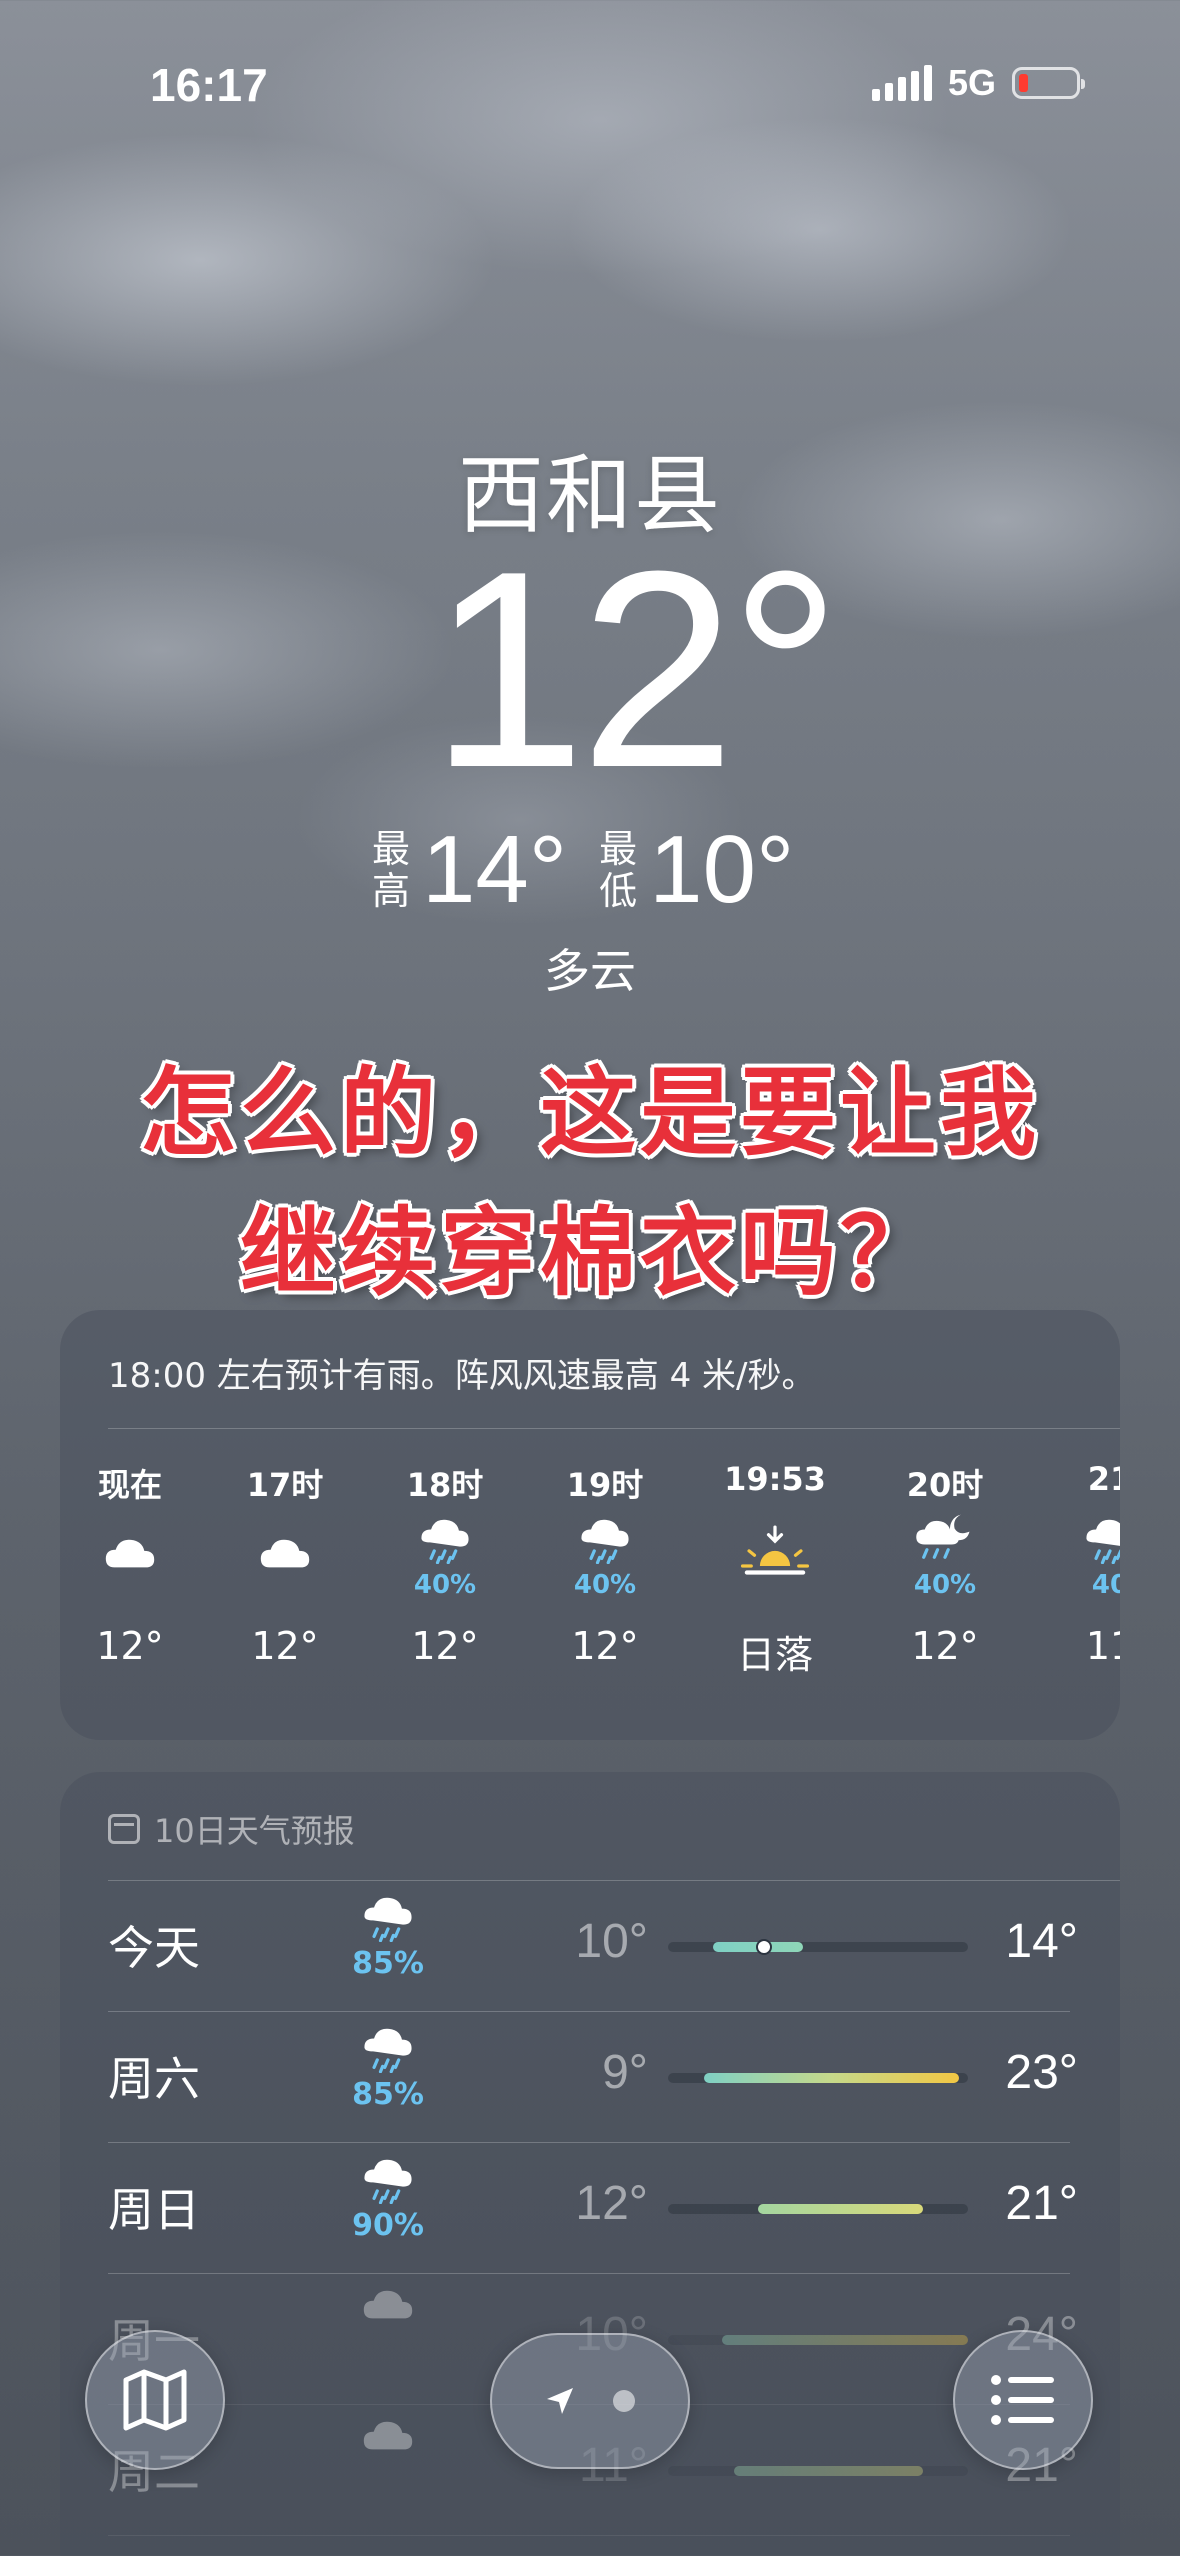 This screenshot has width=1180, height=2556. What do you see at coordinates (764, 1947) in the screenshot?
I see `current-temp-dot` at bounding box center [764, 1947].